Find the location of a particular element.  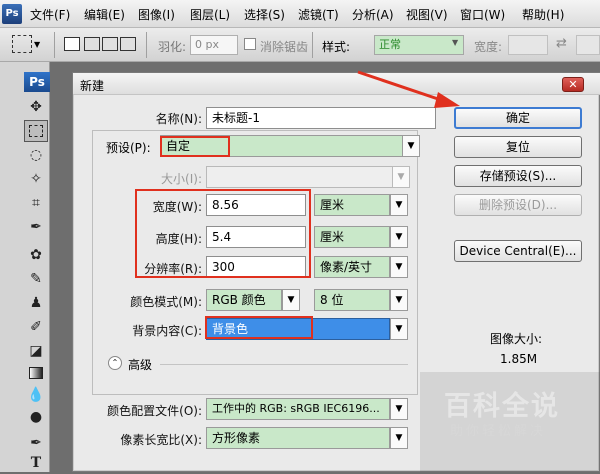

watermark-subtitle: 助你轻松解决 is located at coordinates (498, 431).